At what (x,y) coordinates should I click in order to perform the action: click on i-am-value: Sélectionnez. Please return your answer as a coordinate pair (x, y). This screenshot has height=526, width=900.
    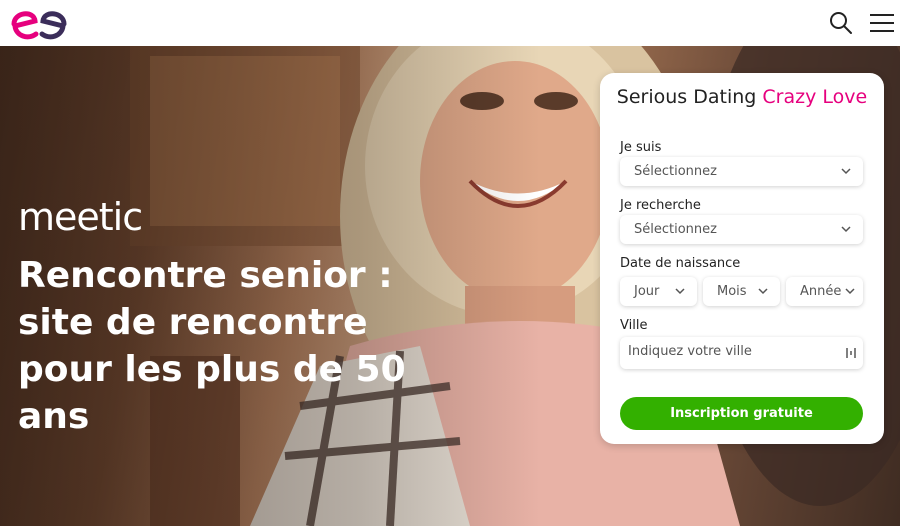
    Looking at the image, I should click on (675, 171).